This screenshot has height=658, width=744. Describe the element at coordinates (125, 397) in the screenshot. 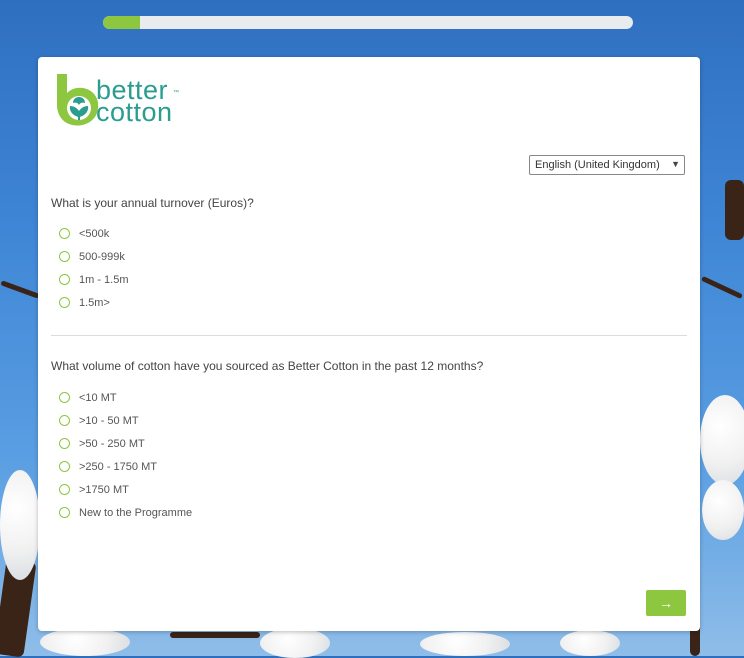

I see `radio-option: <10 MT` at that location.